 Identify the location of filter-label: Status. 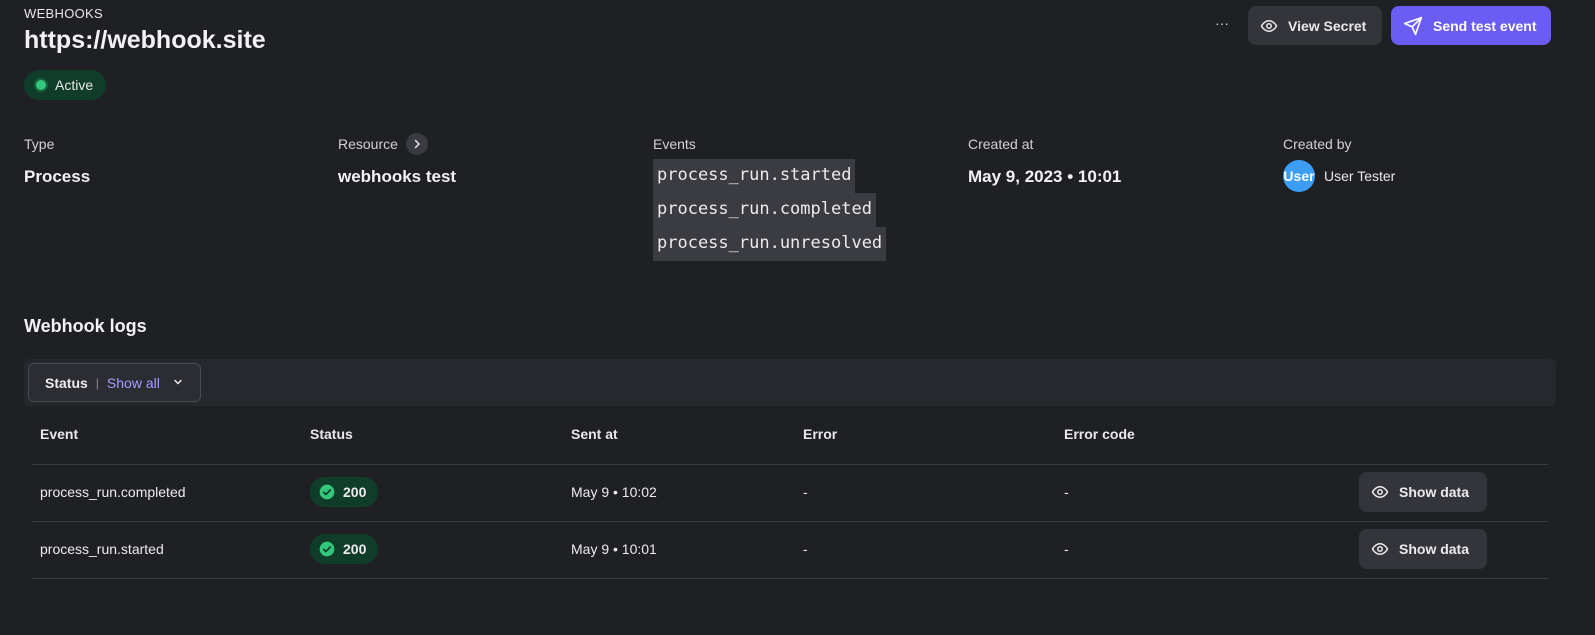
(66, 382).